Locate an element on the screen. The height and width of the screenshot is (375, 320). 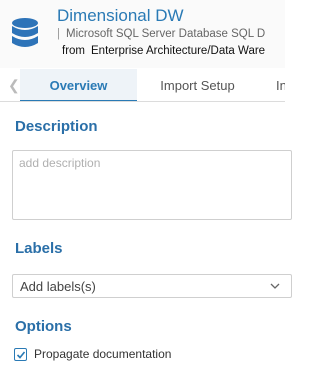
from-label: from is located at coordinates (73, 51).